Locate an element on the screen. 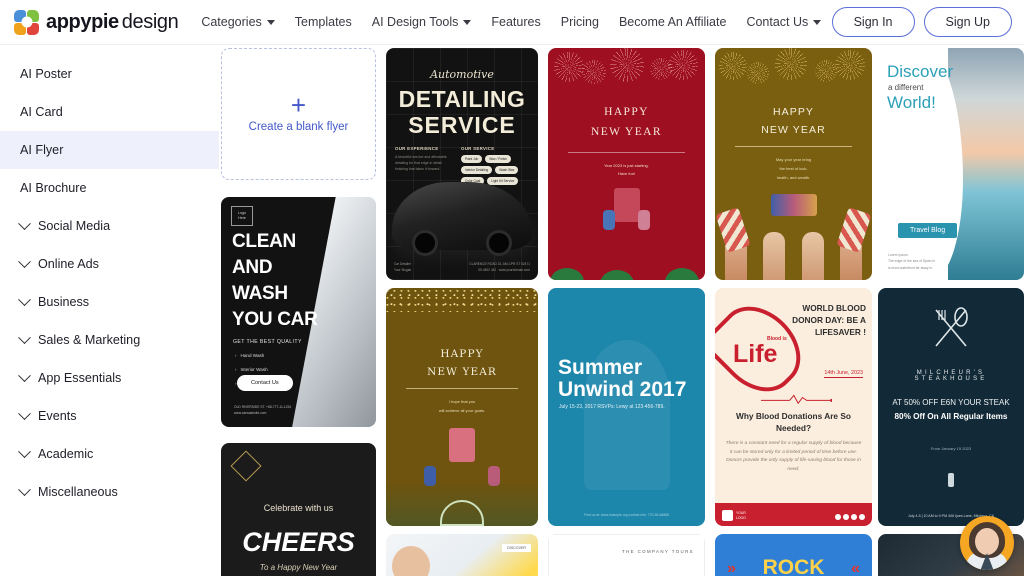  nyr-line1: HAPPY is located at coordinates (626, 112).